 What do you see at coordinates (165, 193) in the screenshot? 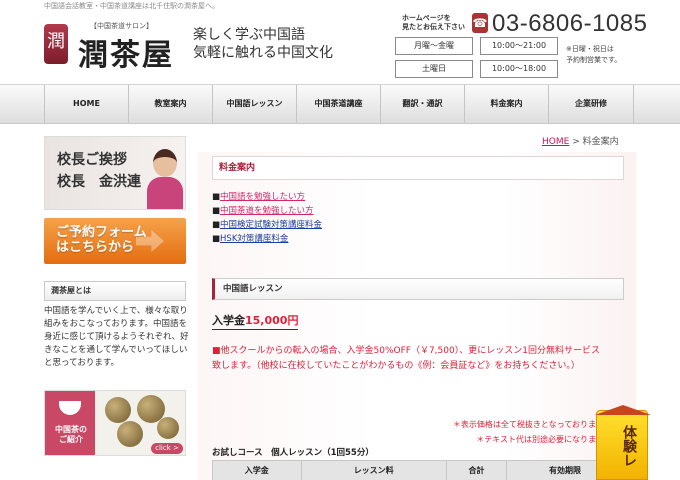
I see `portrait-body` at bounding box center [165, 193].